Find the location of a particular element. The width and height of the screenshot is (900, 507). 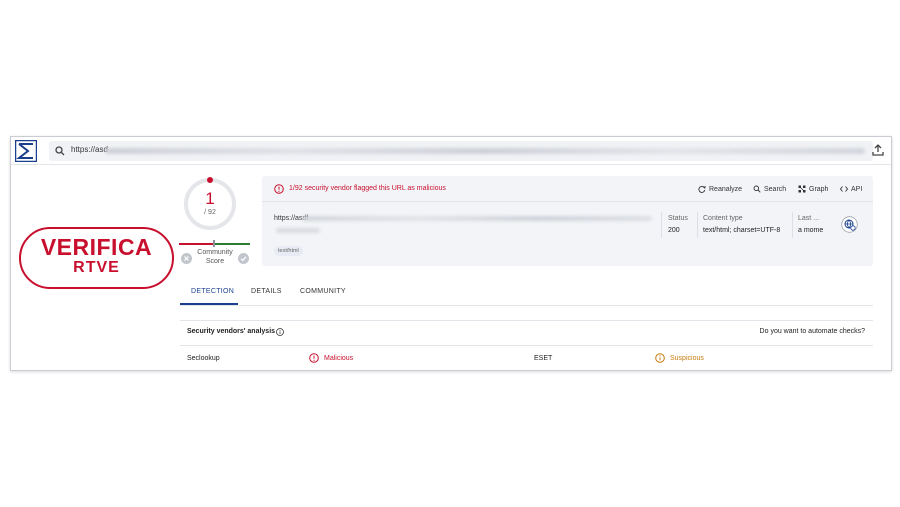

api-label: API is located at coordinates (857, 189).